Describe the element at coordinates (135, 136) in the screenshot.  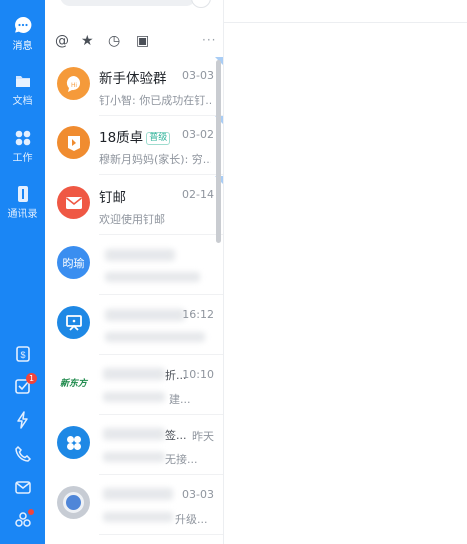
I see `conversation-name: 18质卓 普级` at that location.